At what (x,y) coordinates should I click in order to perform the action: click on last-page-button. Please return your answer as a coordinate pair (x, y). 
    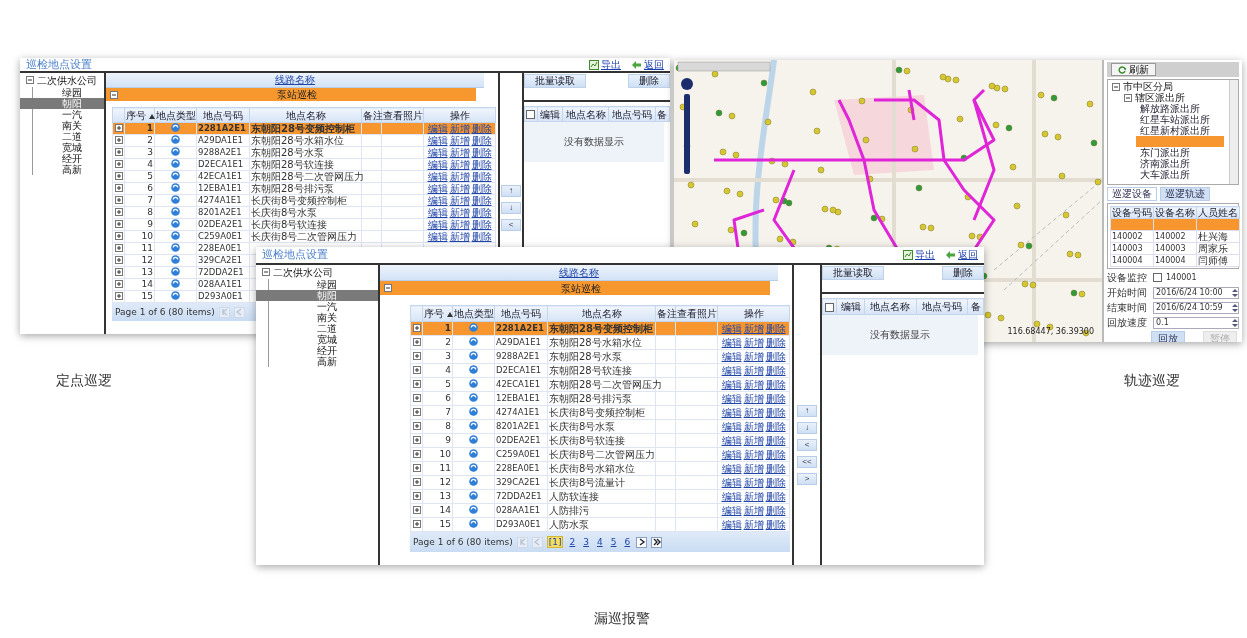
    Looking at the image, I should click on (657, 542).